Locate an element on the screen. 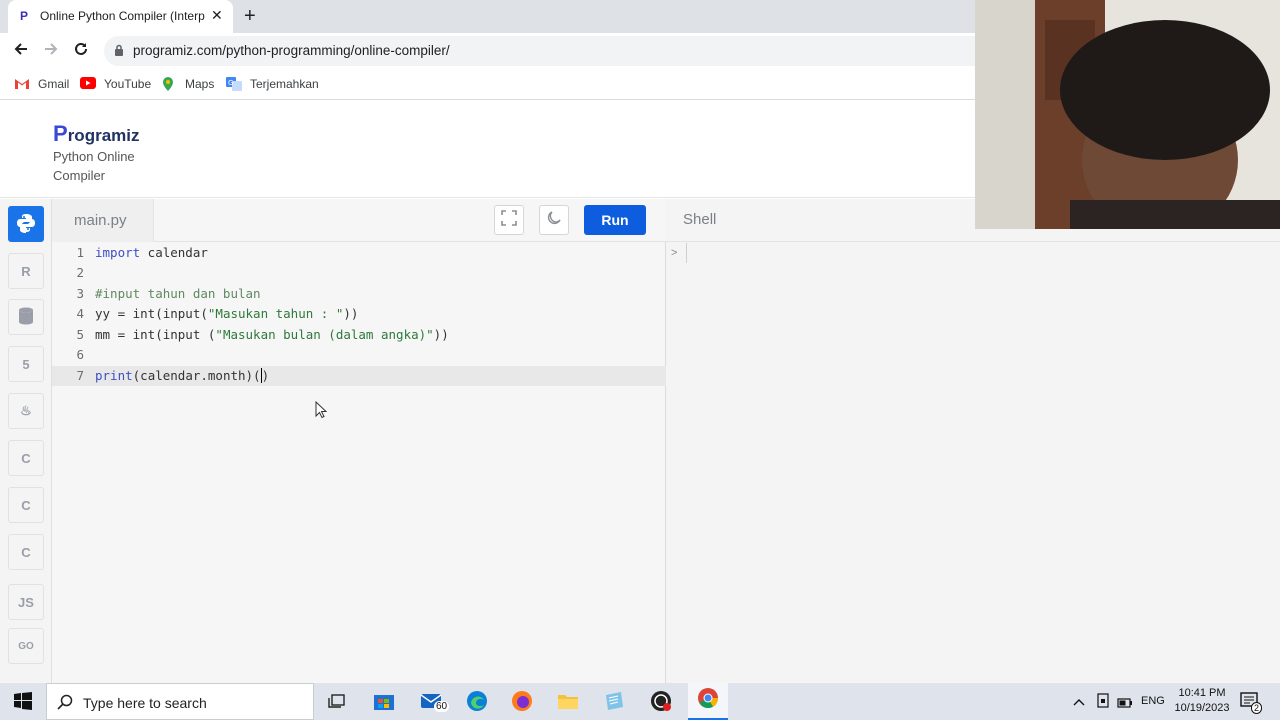 This screenshot has height=720, width=1280. run-button: Run is located at coordinates (615, 220).